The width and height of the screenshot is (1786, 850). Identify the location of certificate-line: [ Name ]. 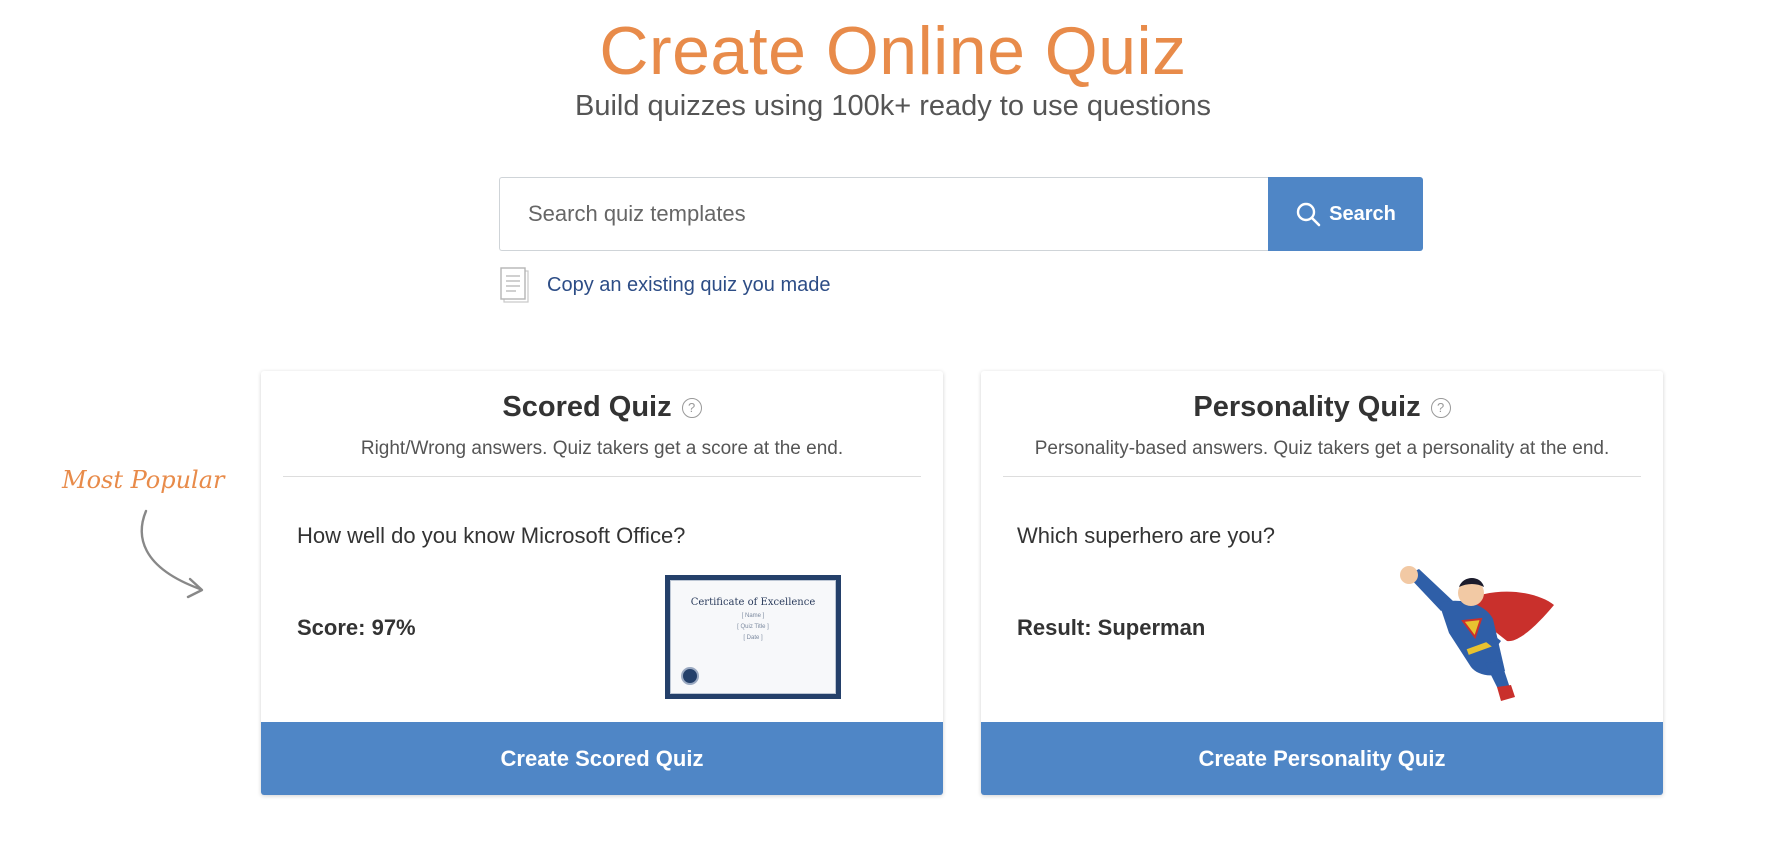
(753, 616).